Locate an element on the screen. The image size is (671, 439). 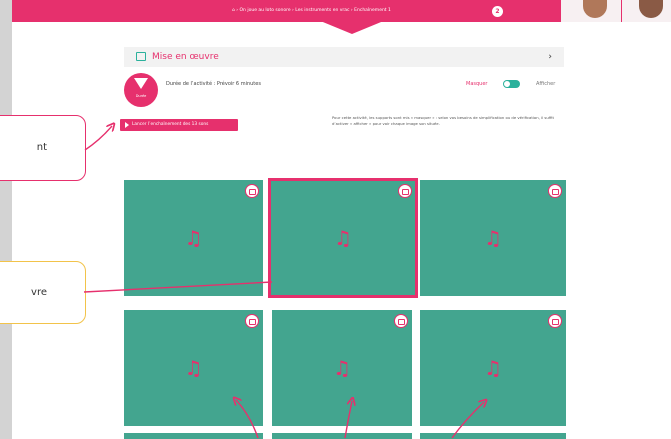
callout-launch: nt is located at coordinates (43, 148).